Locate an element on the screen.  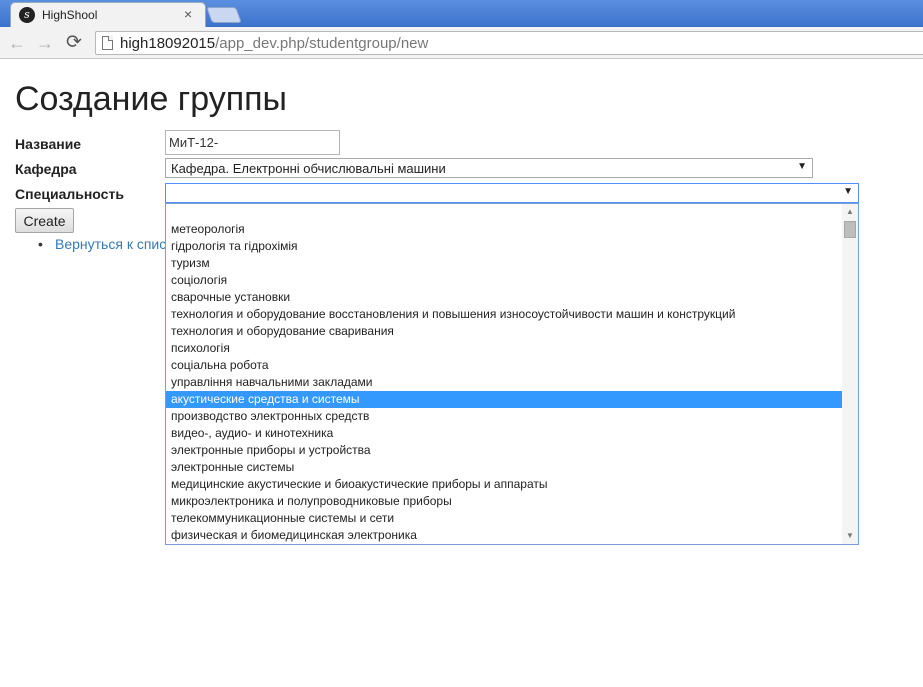
tab-close-icon: × is located at coordinates (188, 14).